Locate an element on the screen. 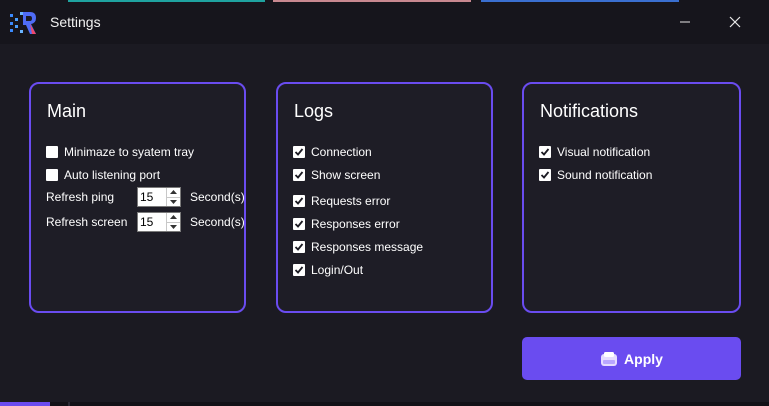  refresh-ping-stepper: 15 is located at coordinates (159, 197).